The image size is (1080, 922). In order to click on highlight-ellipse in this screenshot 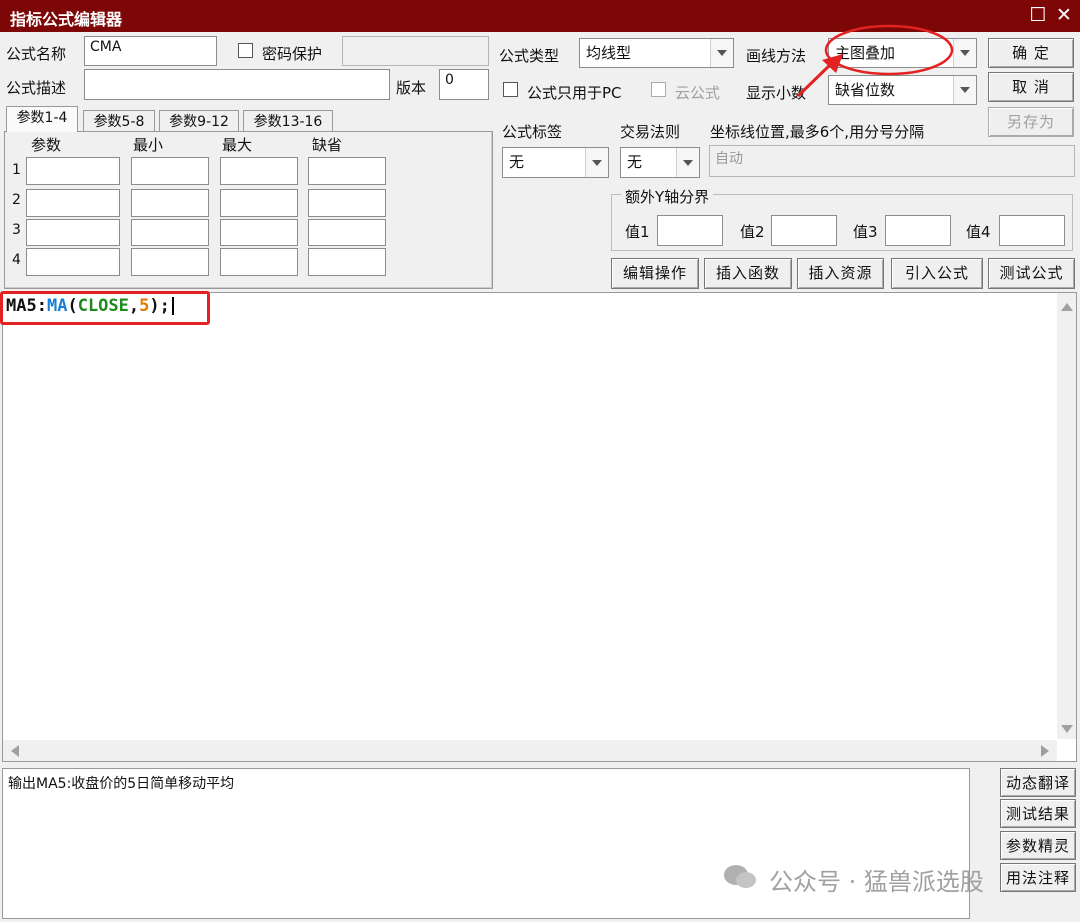, I will do `click(889, 50)`.